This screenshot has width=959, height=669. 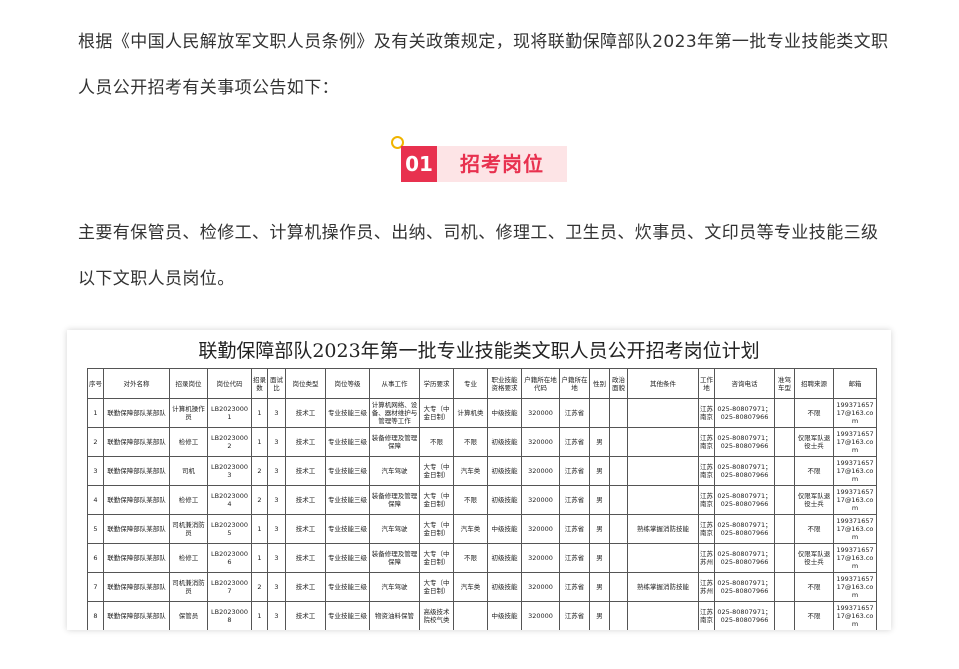 I want to click on column-header: 面试比, so click(x=276, y=383).